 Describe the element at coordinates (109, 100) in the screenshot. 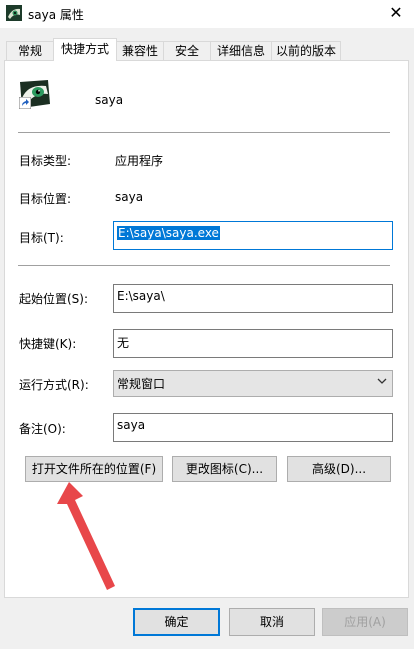

I see `shortcut-name: saya` at that location.